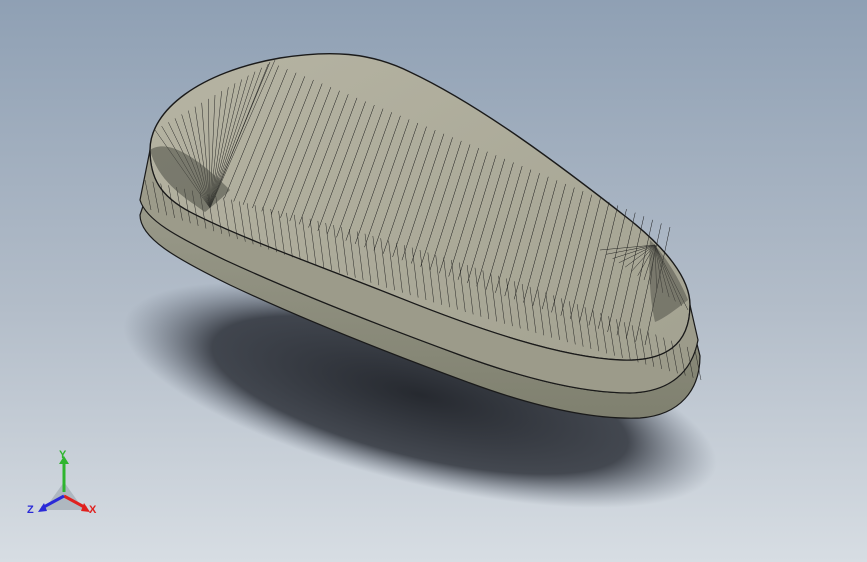  What do you see at coordinates (93, 510) in the screenshot?
I see `x-axis-label: X` at bounding box center [93, 510].